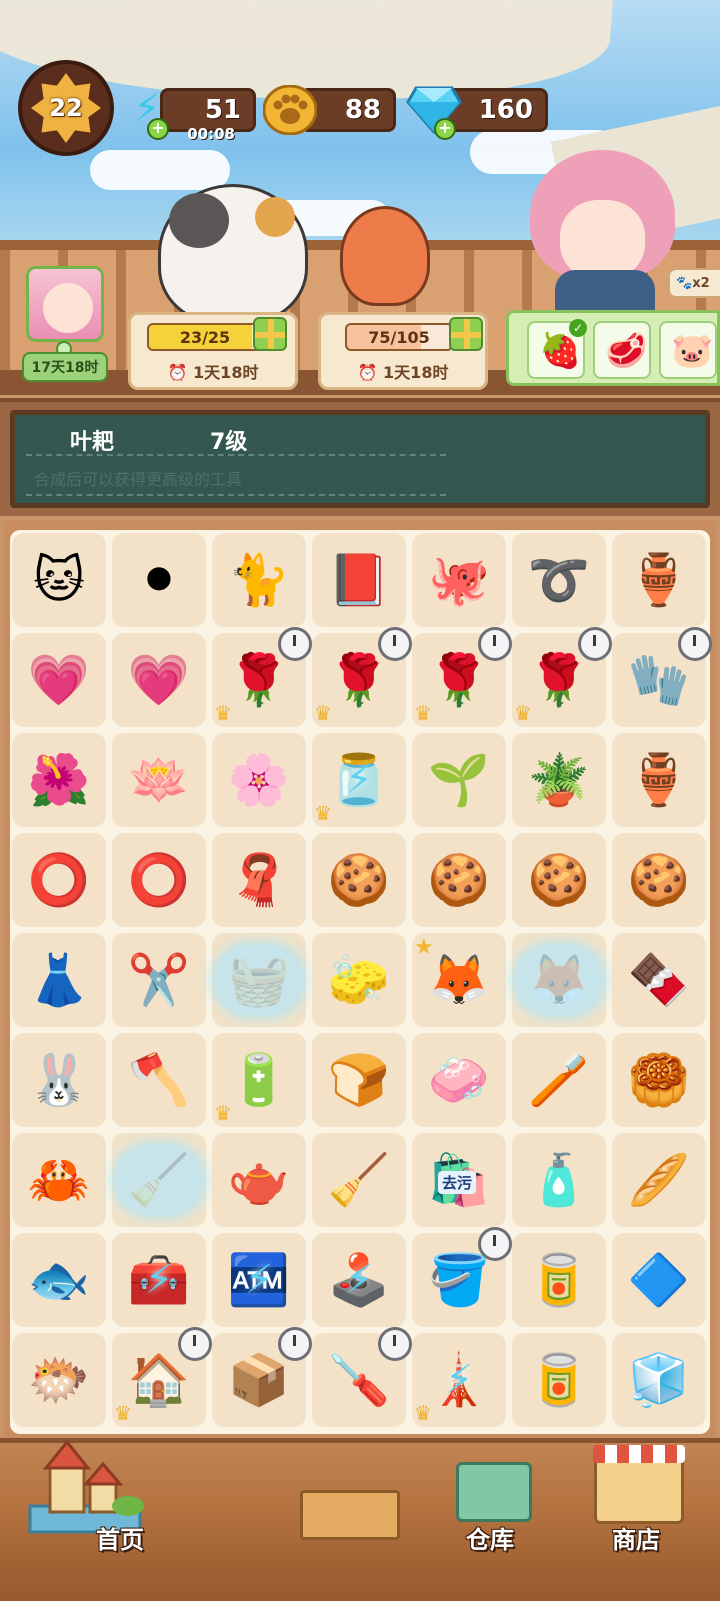 The image size is (720, 1601). What do you see at coordinates (259, 880) in the screenshot?
I see `grid-cell-cat-cloth: 🧣` at bounding box center [259, 880].